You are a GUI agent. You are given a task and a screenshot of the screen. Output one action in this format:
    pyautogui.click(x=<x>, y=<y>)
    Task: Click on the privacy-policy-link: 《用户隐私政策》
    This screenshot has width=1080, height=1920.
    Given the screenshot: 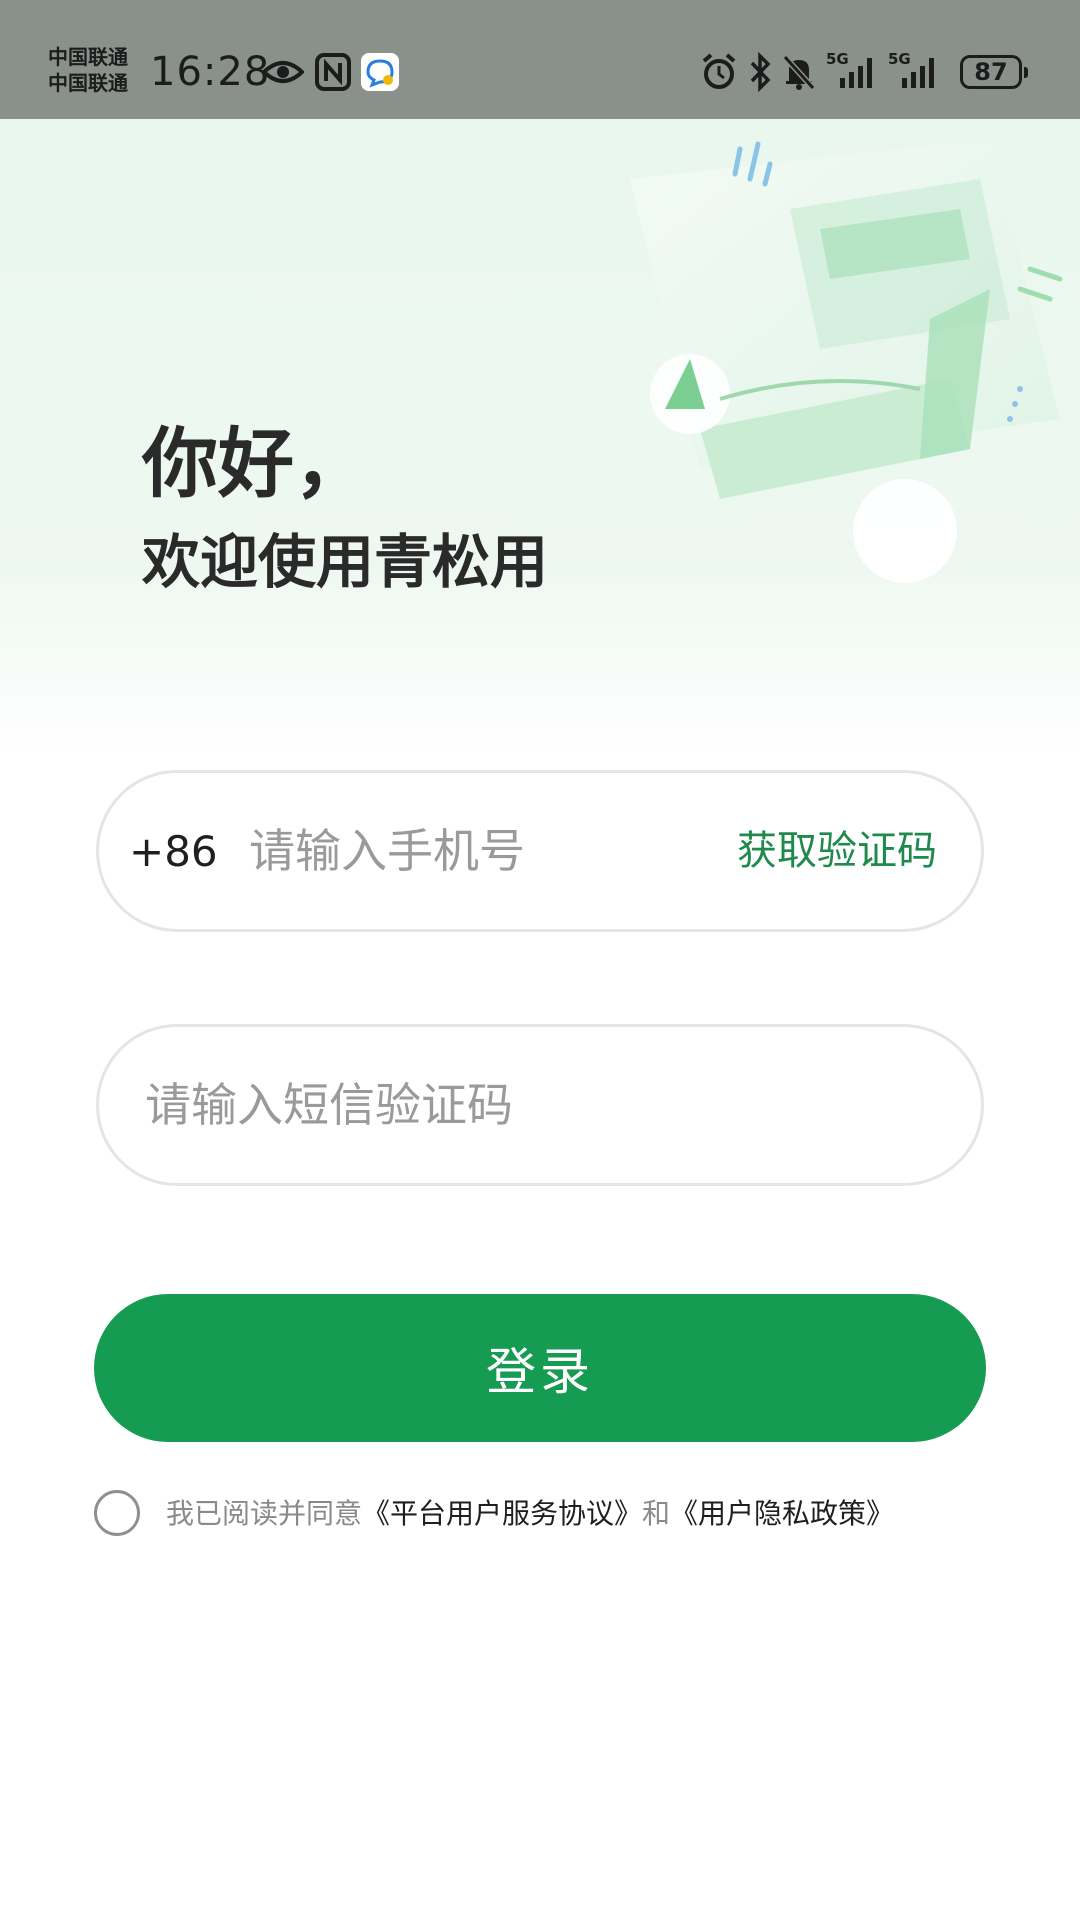 What is the action you would take?
    pyautogui.click(x=782, y=1513)
    